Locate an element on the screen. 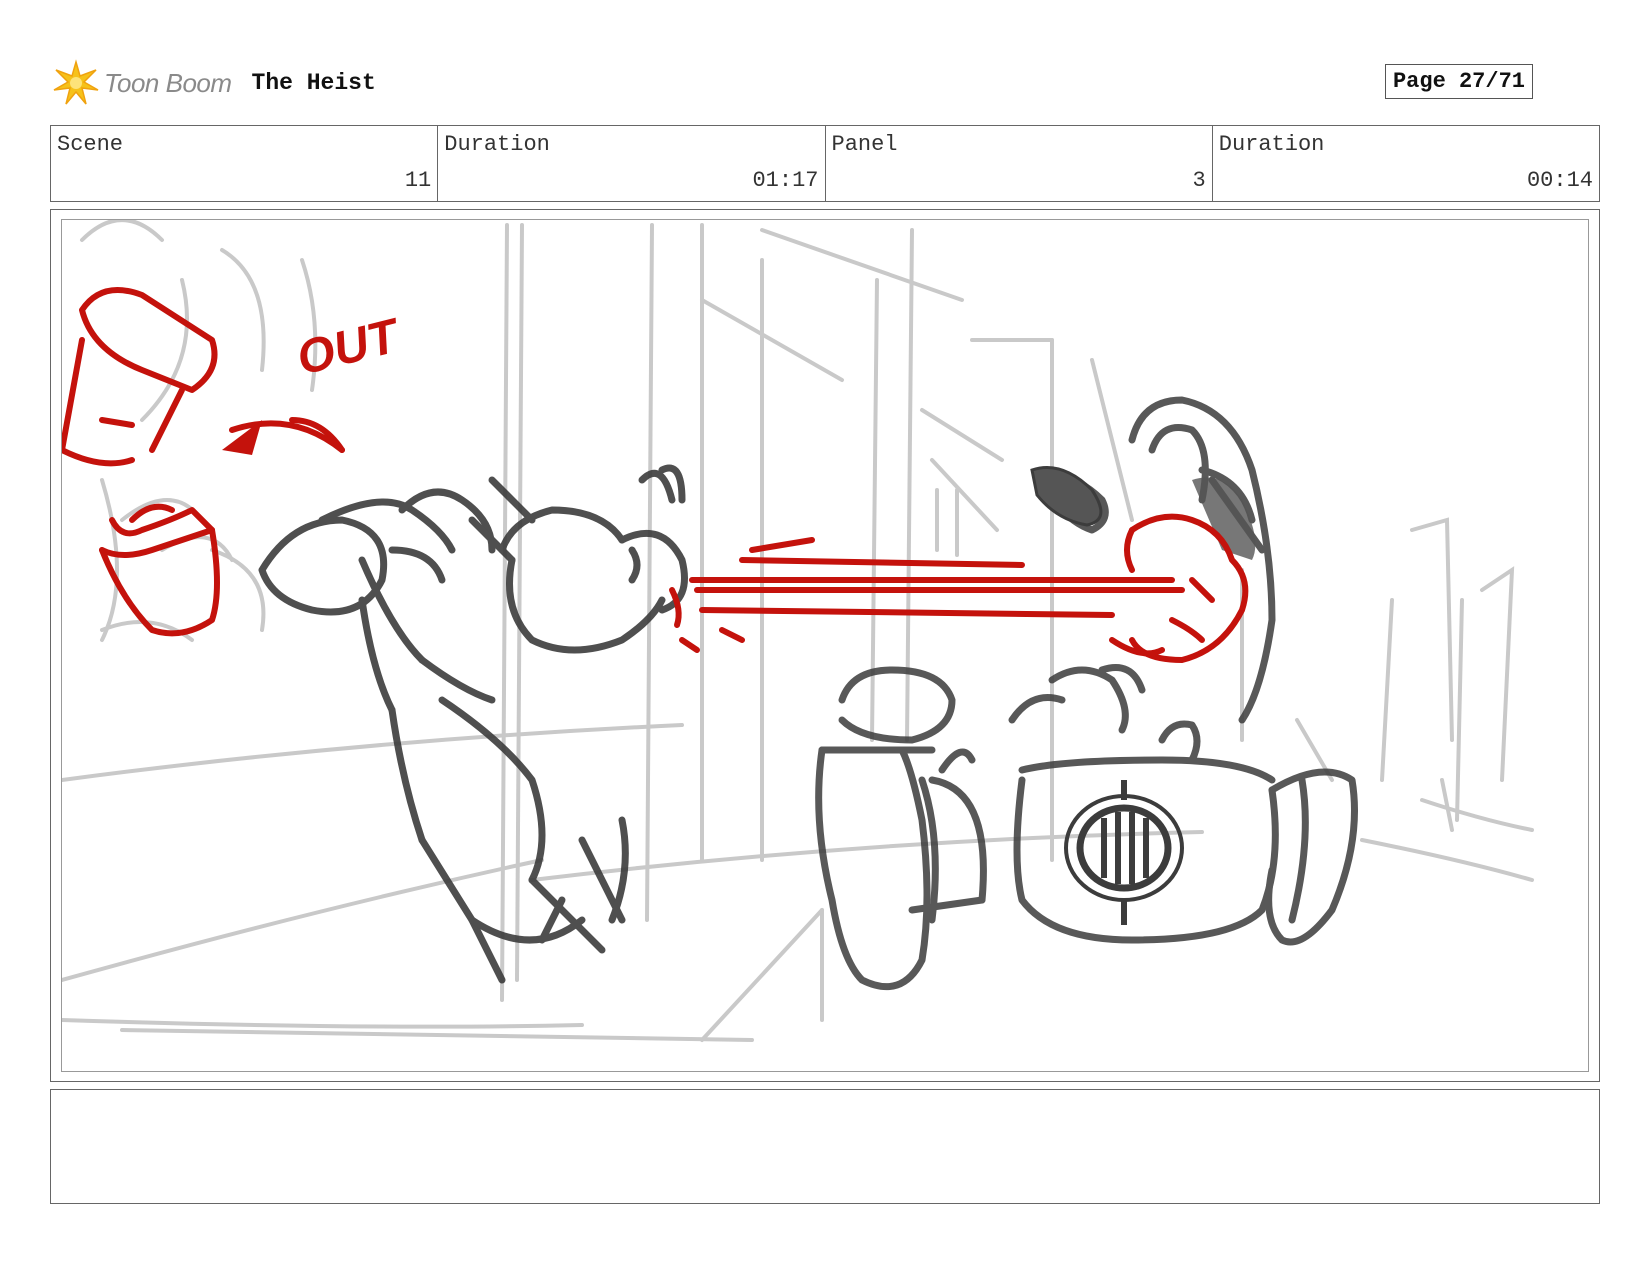 Image resolution: width=1650 pixels, height=1275 pixels. panel-cell: Panel 3 is located at coordinates (1019, 163).